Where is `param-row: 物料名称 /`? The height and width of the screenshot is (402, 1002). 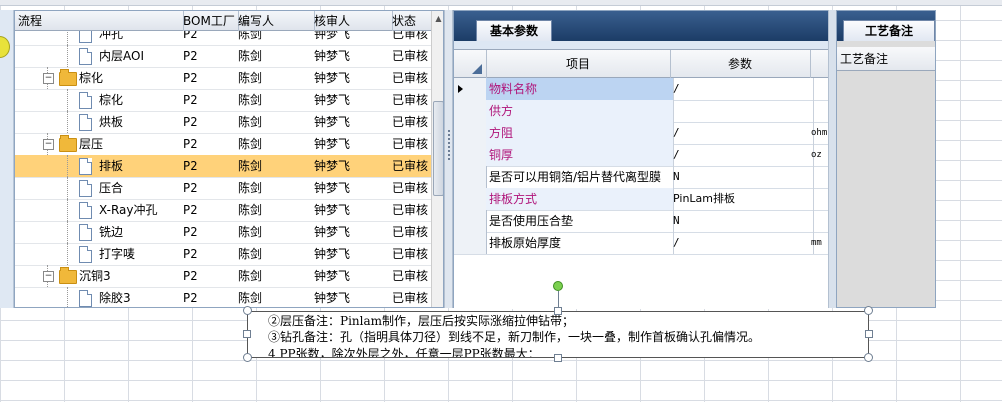 param-row: 物料名称 / is located at coordinates (643, 89).